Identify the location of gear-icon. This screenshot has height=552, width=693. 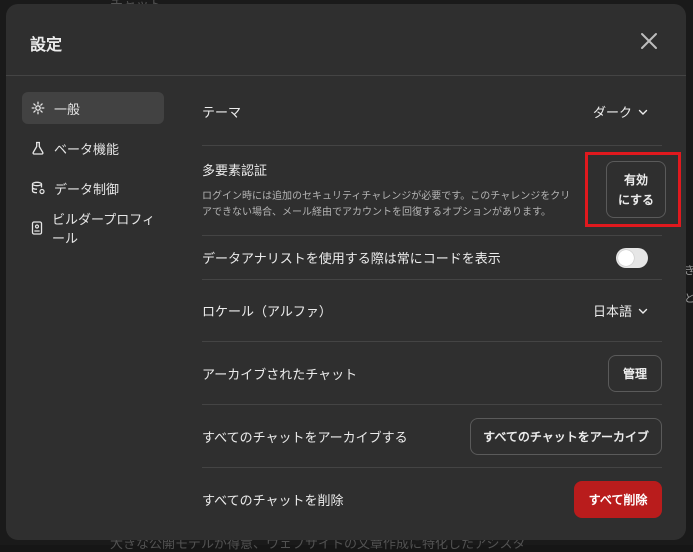
(38, 108).